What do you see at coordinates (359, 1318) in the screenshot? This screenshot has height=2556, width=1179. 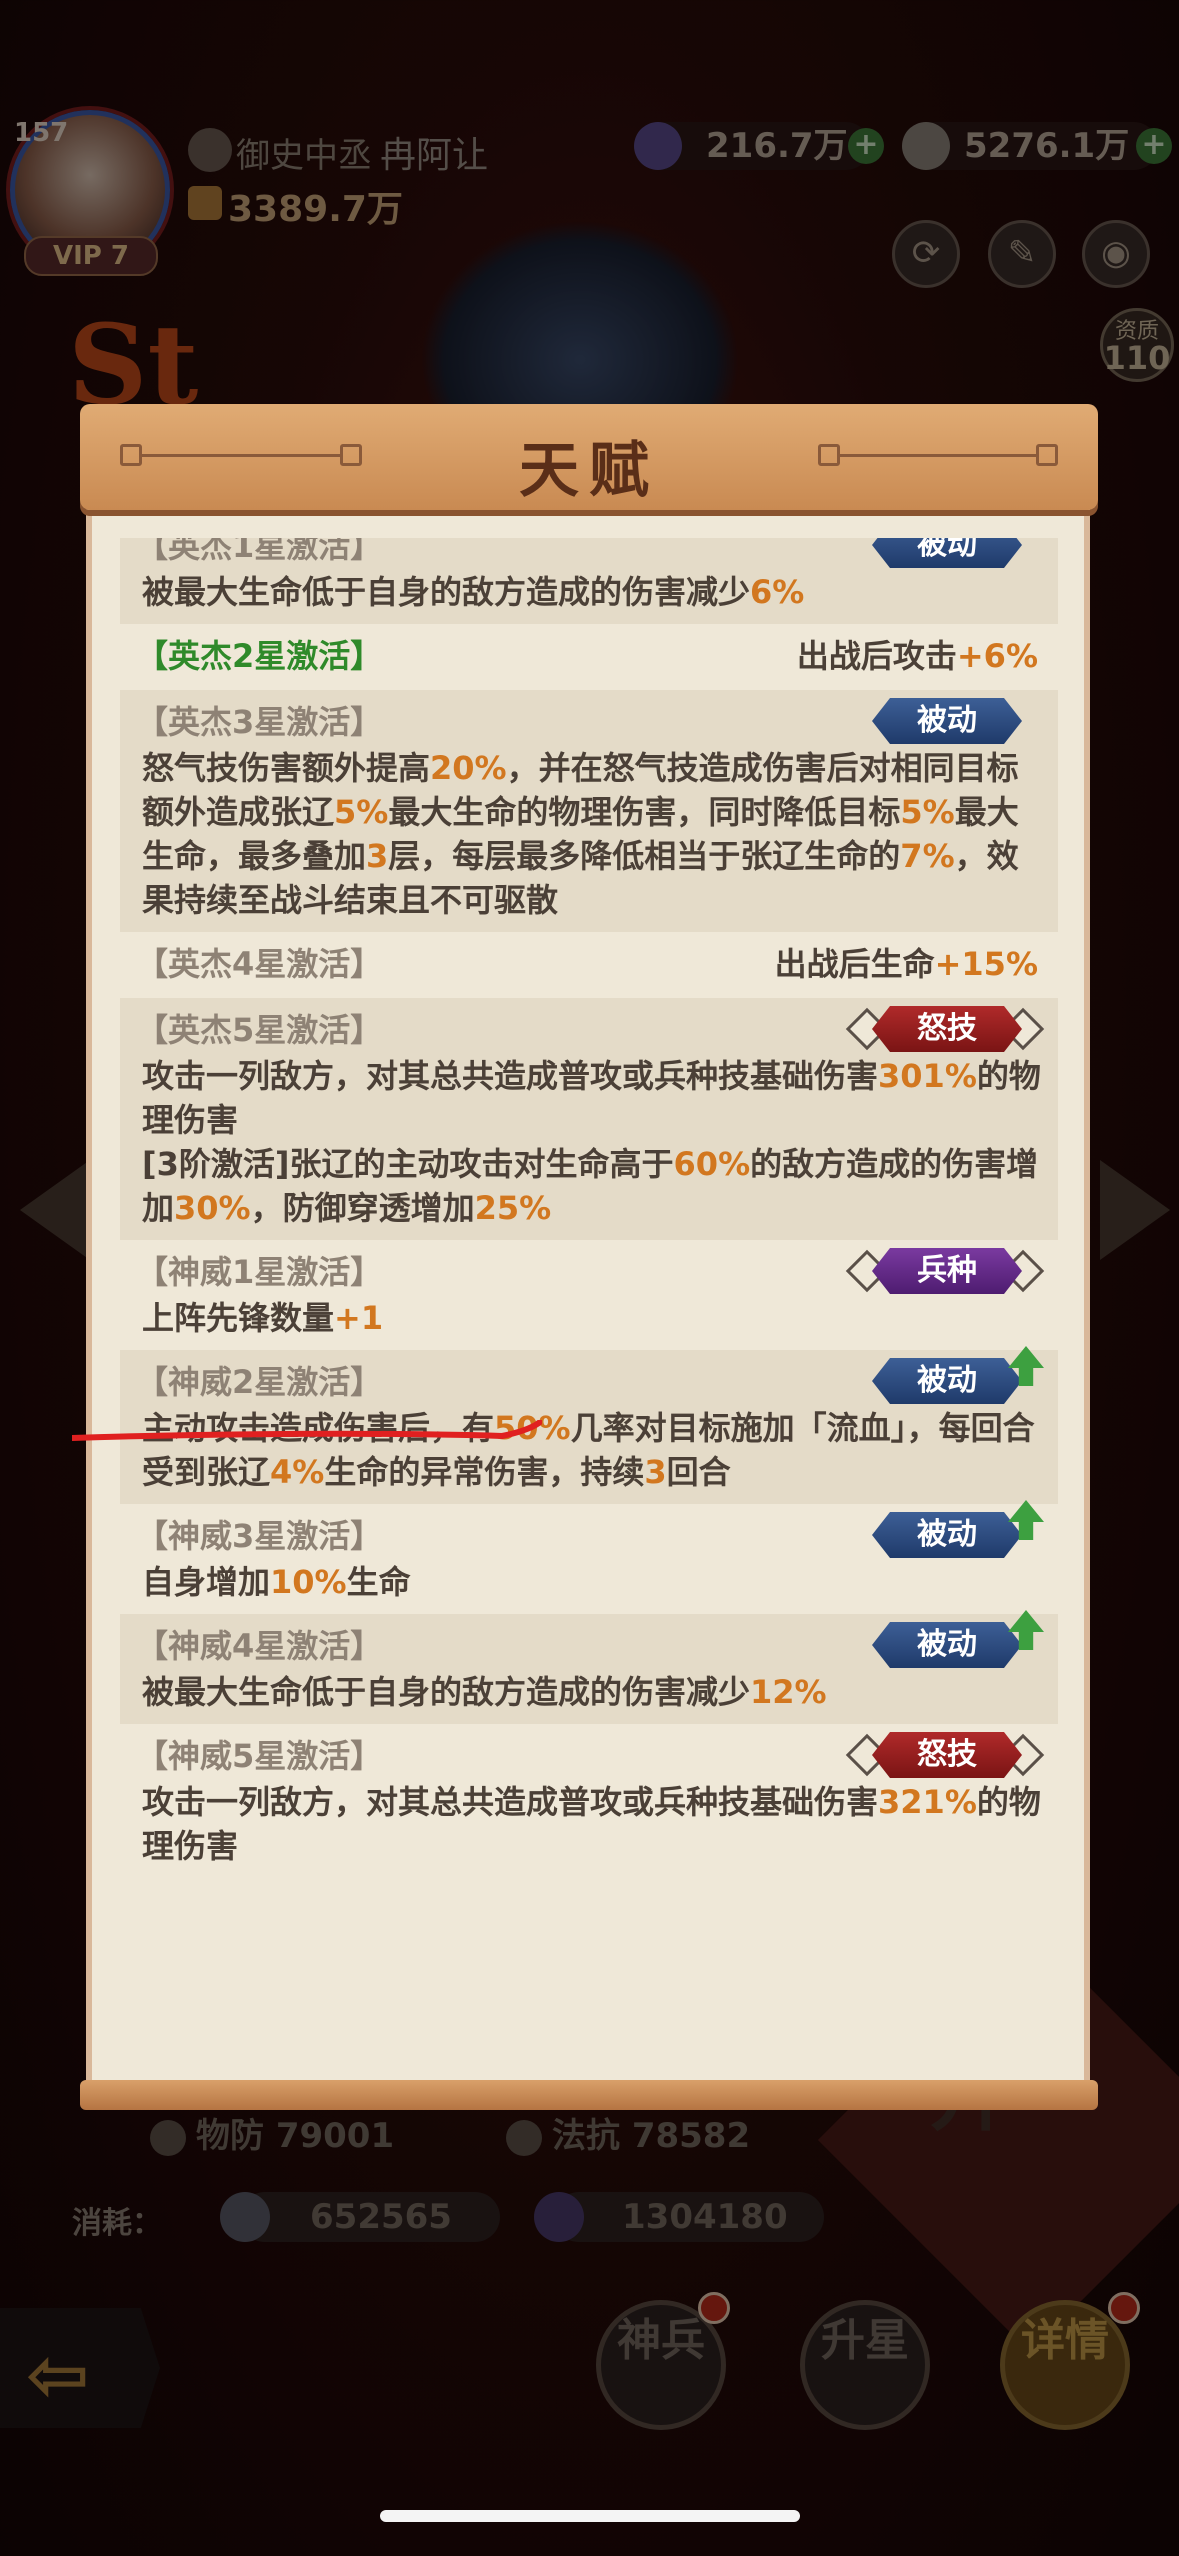 I see `desc-text: +1` at bounding box center [359, 1318].